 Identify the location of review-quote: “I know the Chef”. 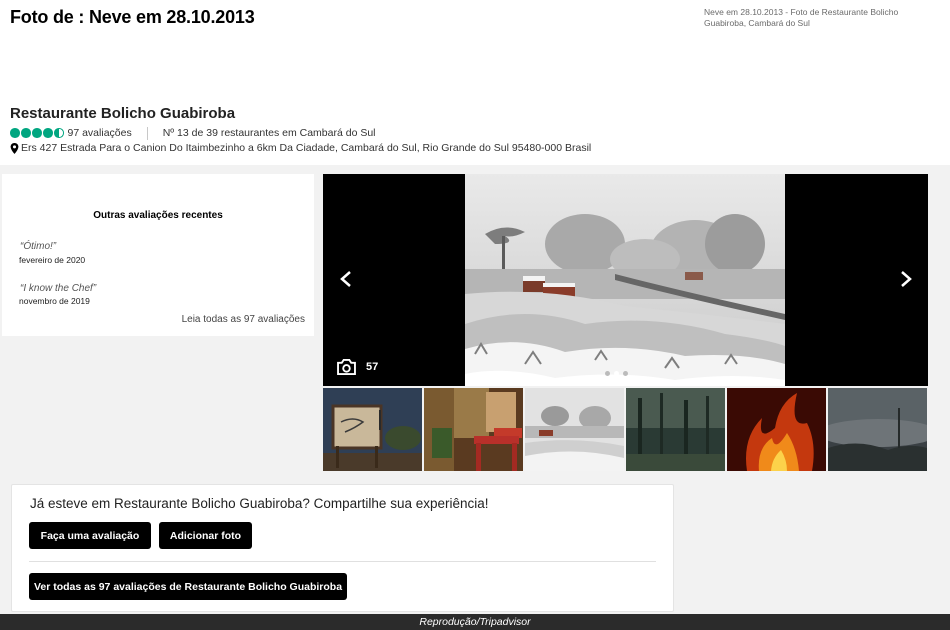
(58, 288).